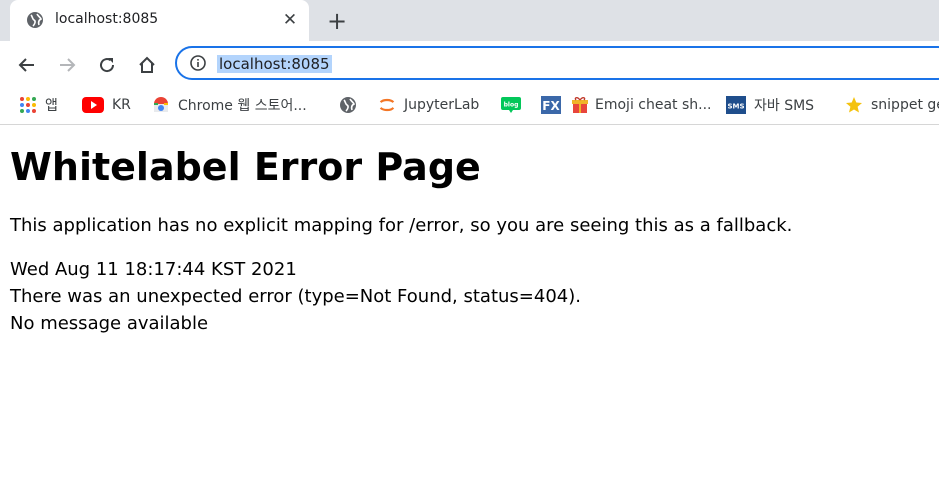 The height and width of the screenshot is (478, 939). Describe the element at coordinates (905, 105) in the screenshot. I see `bookmark-label: snippet ge` at that location.